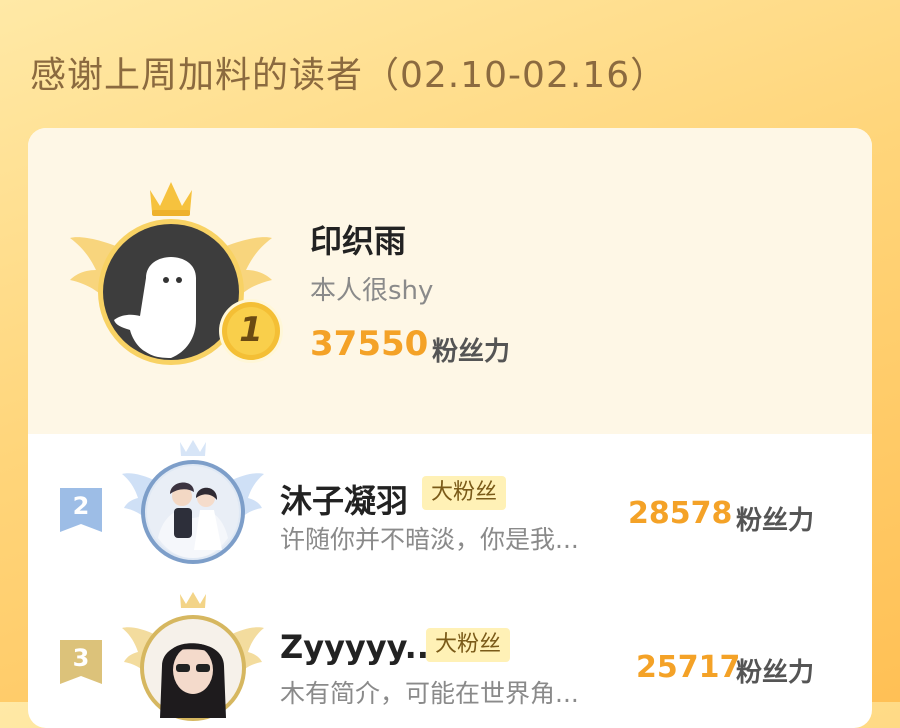  Describe the element at coordinates (349, 75) in the screenshot. I see `page-title: 感谢上周加料的读者（02.10-02.16）` at that location.